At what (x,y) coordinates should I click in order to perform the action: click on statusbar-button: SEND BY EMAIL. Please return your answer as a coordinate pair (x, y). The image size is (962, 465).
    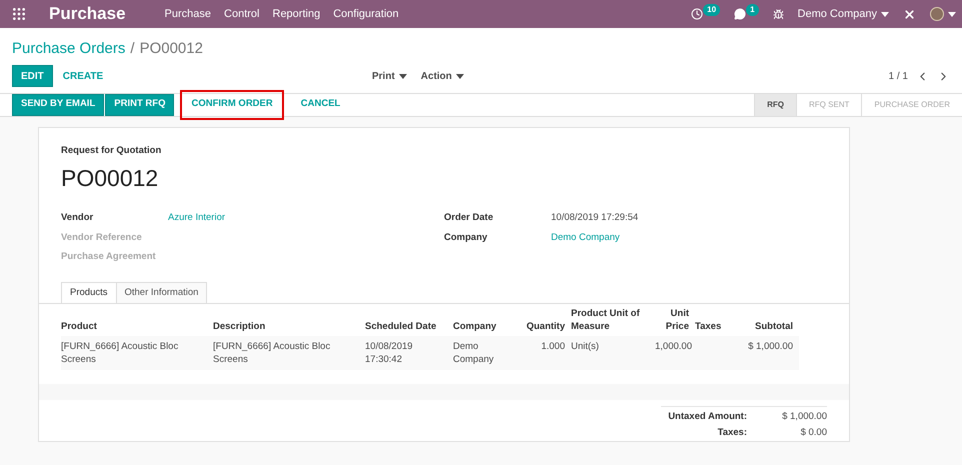
    Looking at the image, I should click on (58, 105).